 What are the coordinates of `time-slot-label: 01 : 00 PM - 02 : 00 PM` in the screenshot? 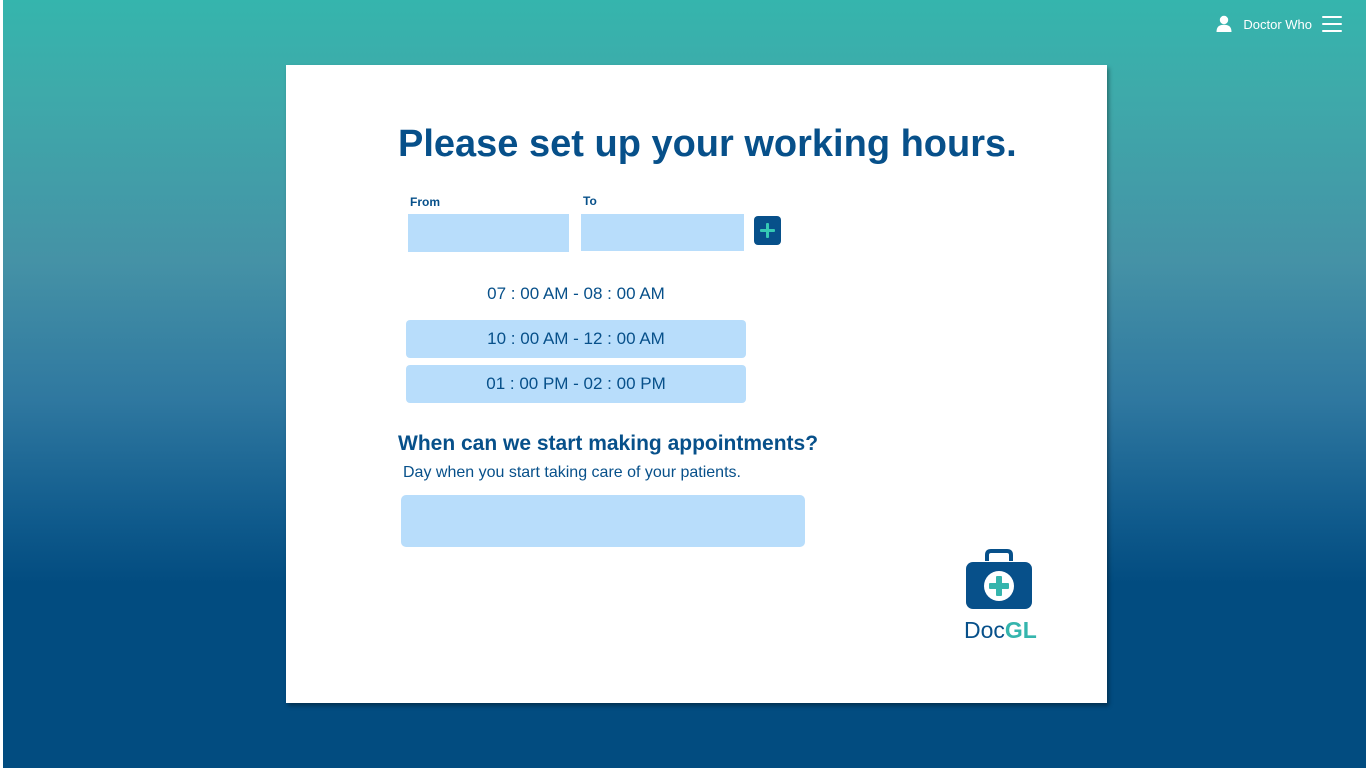 It's located at (576, 383).